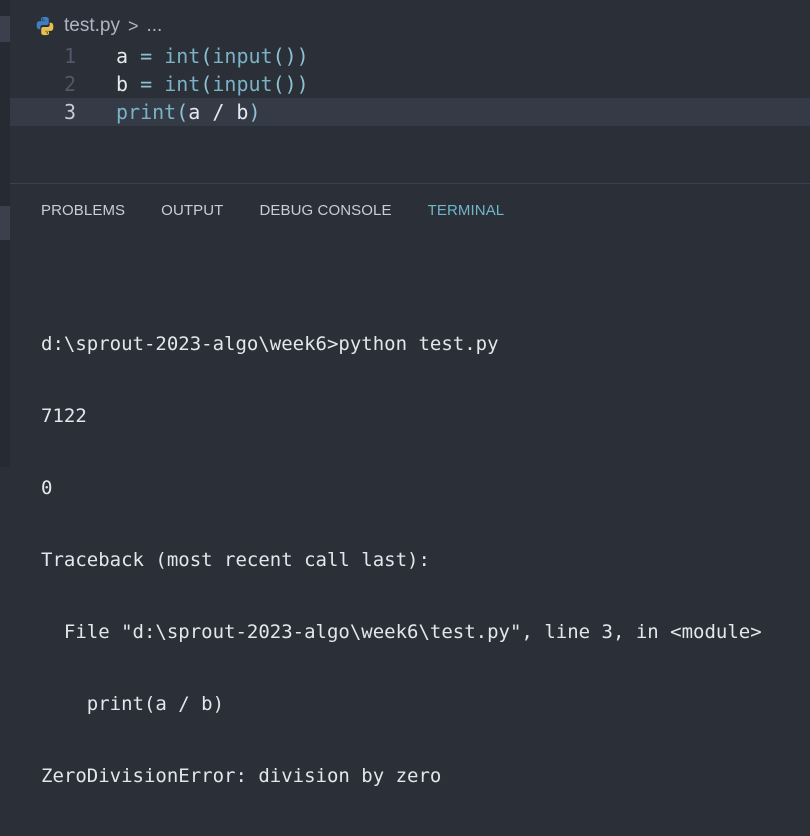 This screenshot has height=836, width=810. Describe the element at coordinates (410, 56) in the screenshot. I see `code-line: 1 a = int(input())` at that location.